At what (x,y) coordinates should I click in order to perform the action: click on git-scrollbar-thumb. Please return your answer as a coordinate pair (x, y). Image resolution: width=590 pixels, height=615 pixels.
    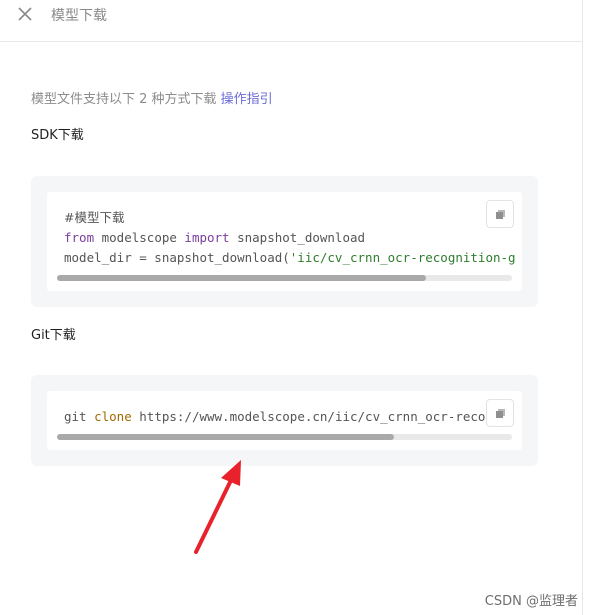
    Looking at the image, I should click on (225, 437).